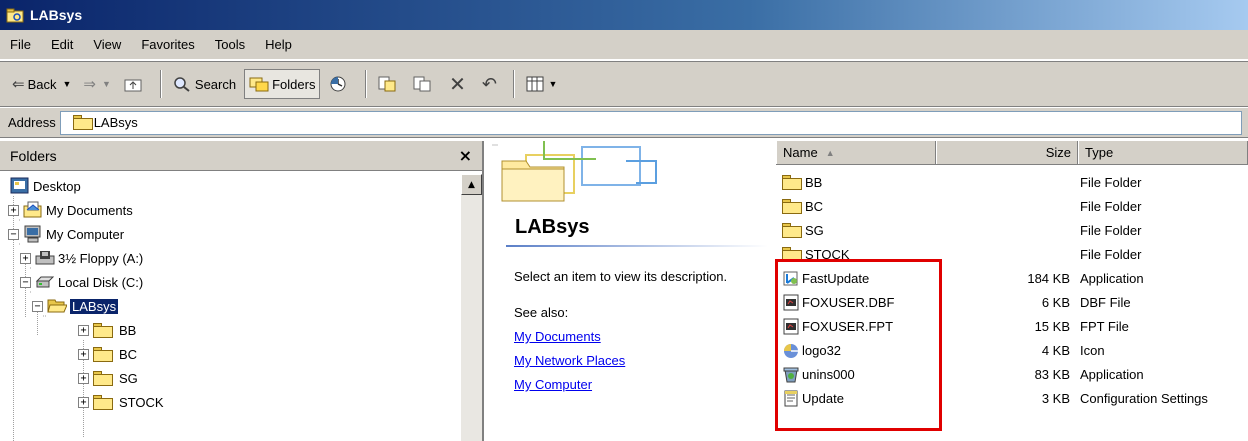 The width and height of the screenshot is (1248, 441). What do you see at coordinates (1112, 374) in the screenshot?
I see `file-type: Application` at bounding box center [1112, 374].